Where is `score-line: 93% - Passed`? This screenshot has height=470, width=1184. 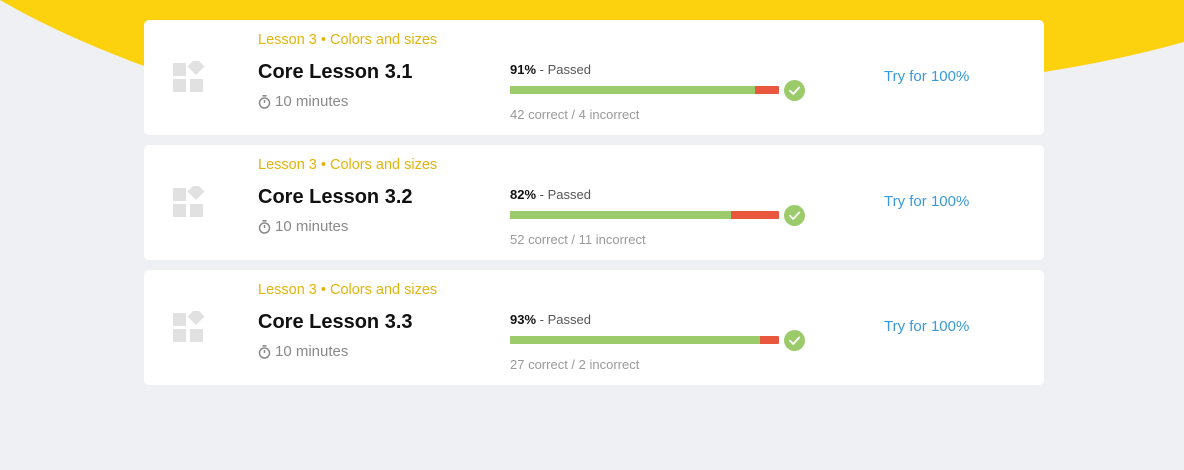 score-line: 93% - Passed is located at coordinates (660, 320).